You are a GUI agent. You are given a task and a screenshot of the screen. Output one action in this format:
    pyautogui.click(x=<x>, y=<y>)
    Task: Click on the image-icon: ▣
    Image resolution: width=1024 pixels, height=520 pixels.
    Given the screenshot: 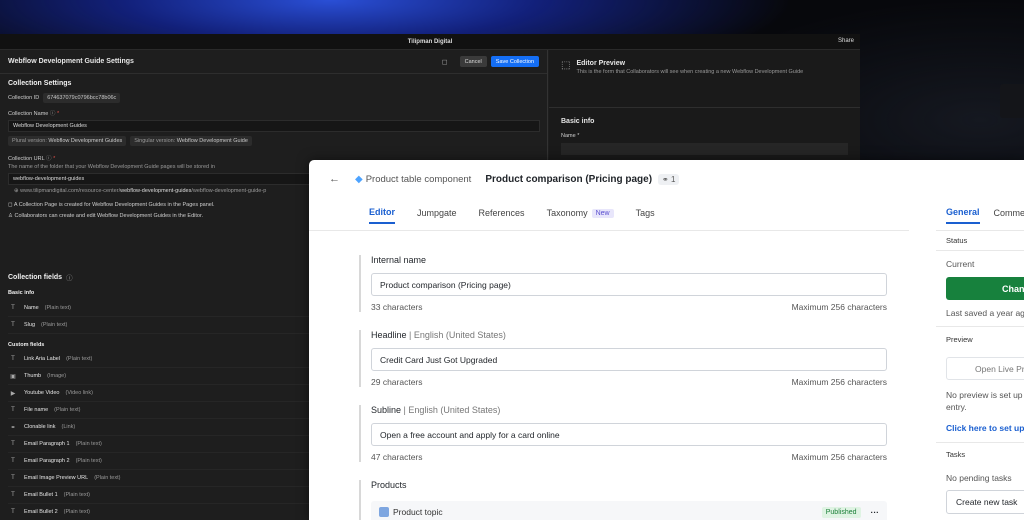 What is the action you would take?
    pyautogui.click(x=13, y=376)
    